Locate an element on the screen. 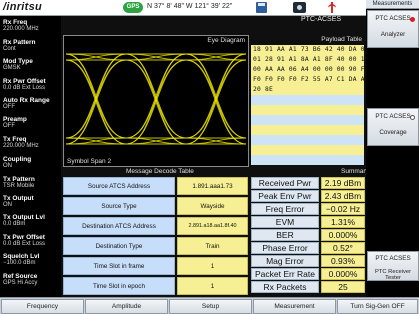 This screenshot has width=419, height=314. summary-label: Rx Packets is located at coordinates (285, 287).